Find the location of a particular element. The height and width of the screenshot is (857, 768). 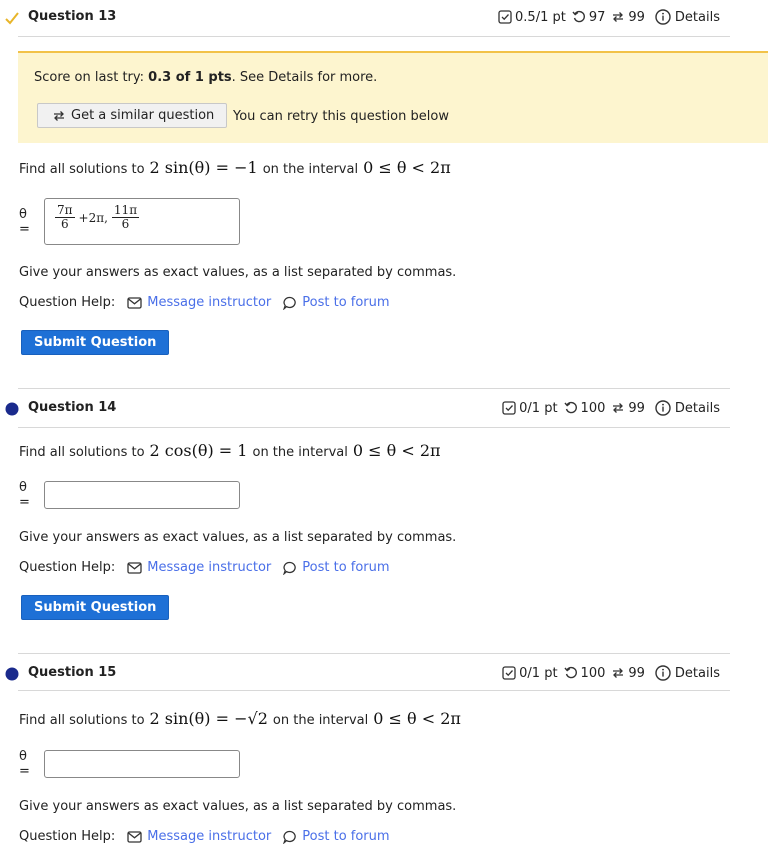

answer-field: 7π 6 +2π, 11π 6 is located at coordinates (142, 221).